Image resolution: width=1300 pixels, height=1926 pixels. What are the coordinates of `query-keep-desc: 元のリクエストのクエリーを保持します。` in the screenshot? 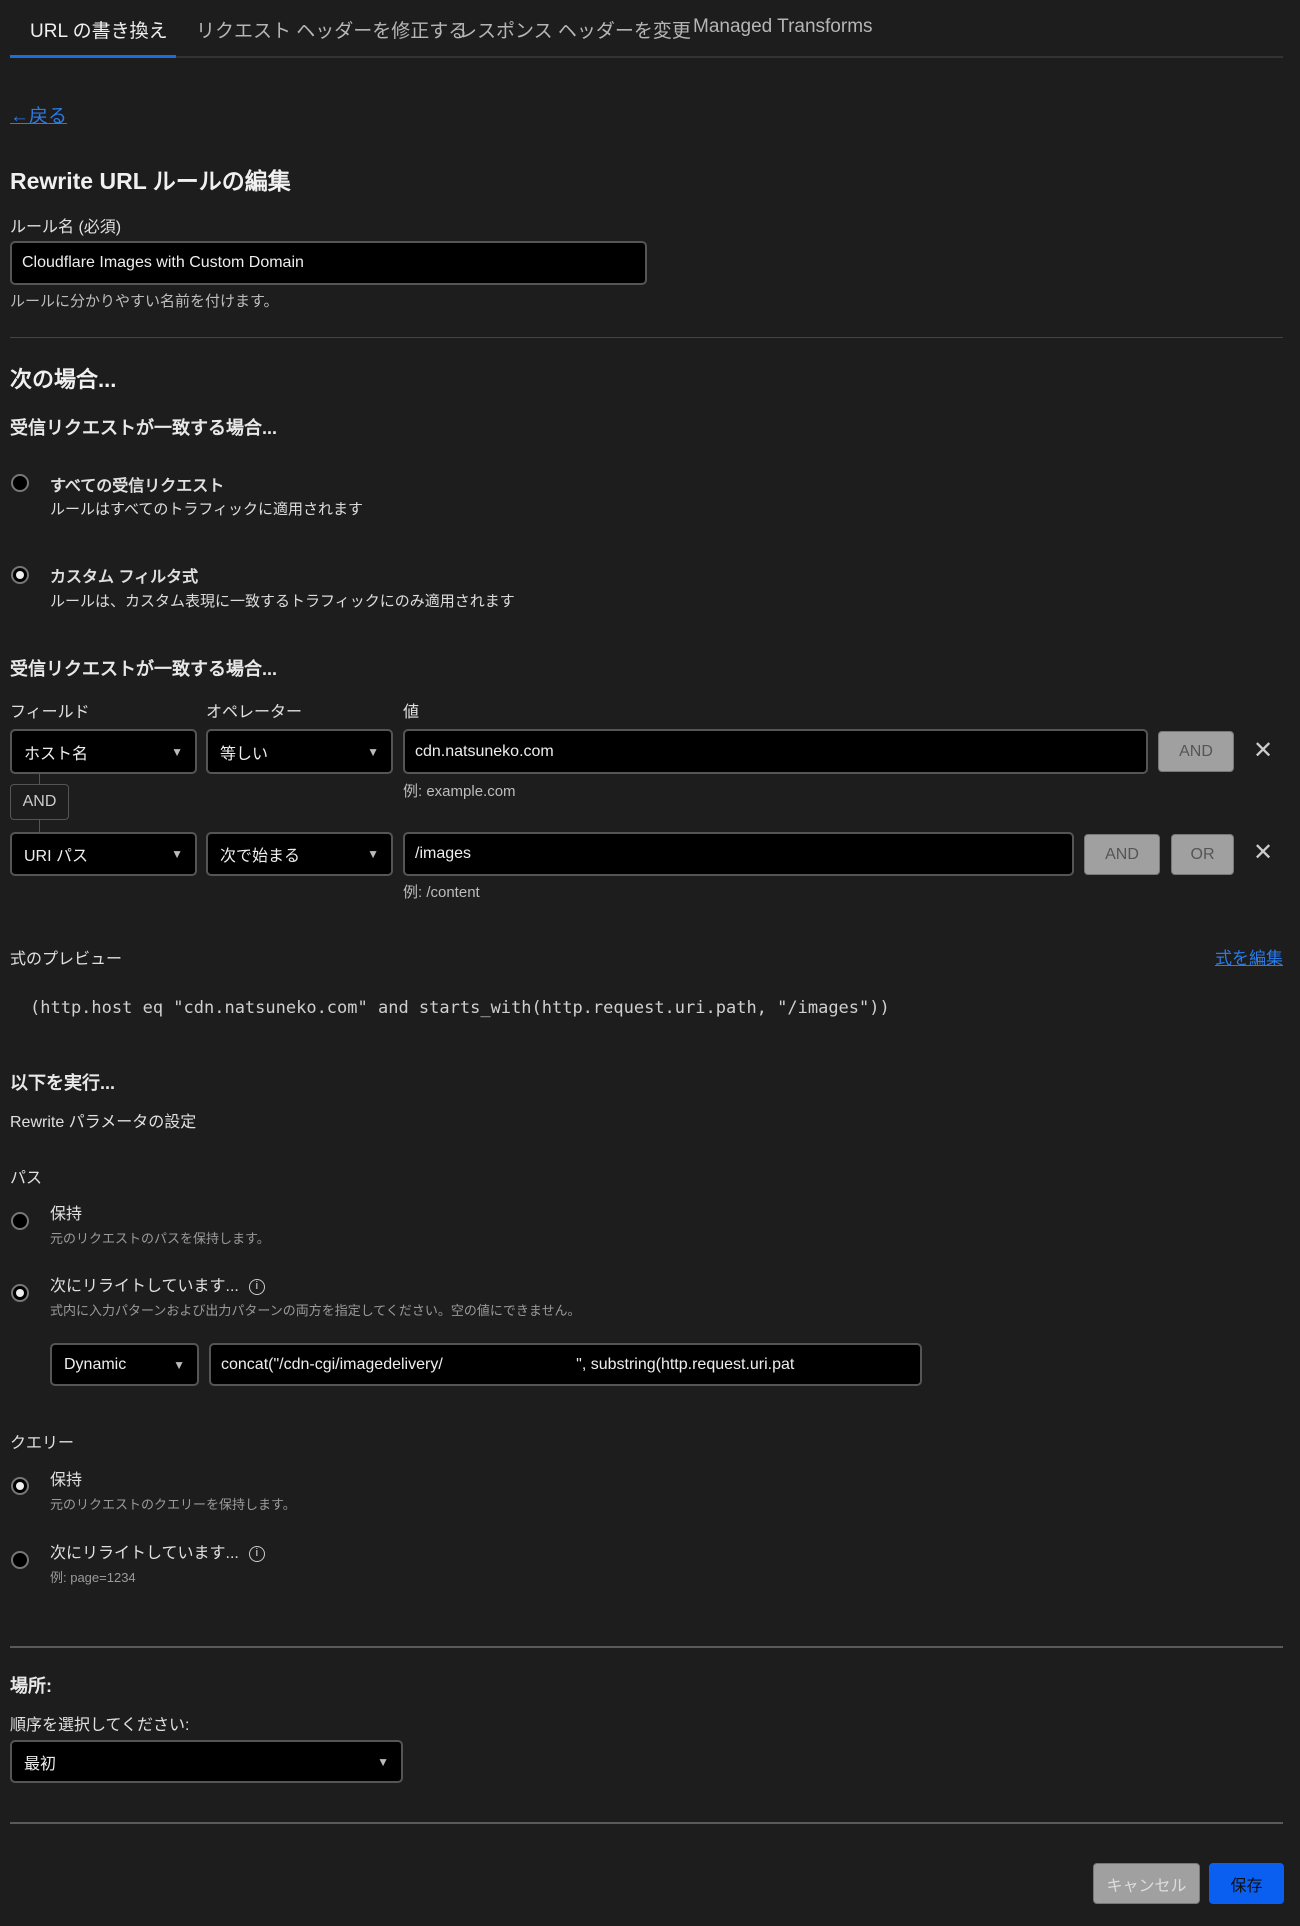 It's located at (173, 1504).